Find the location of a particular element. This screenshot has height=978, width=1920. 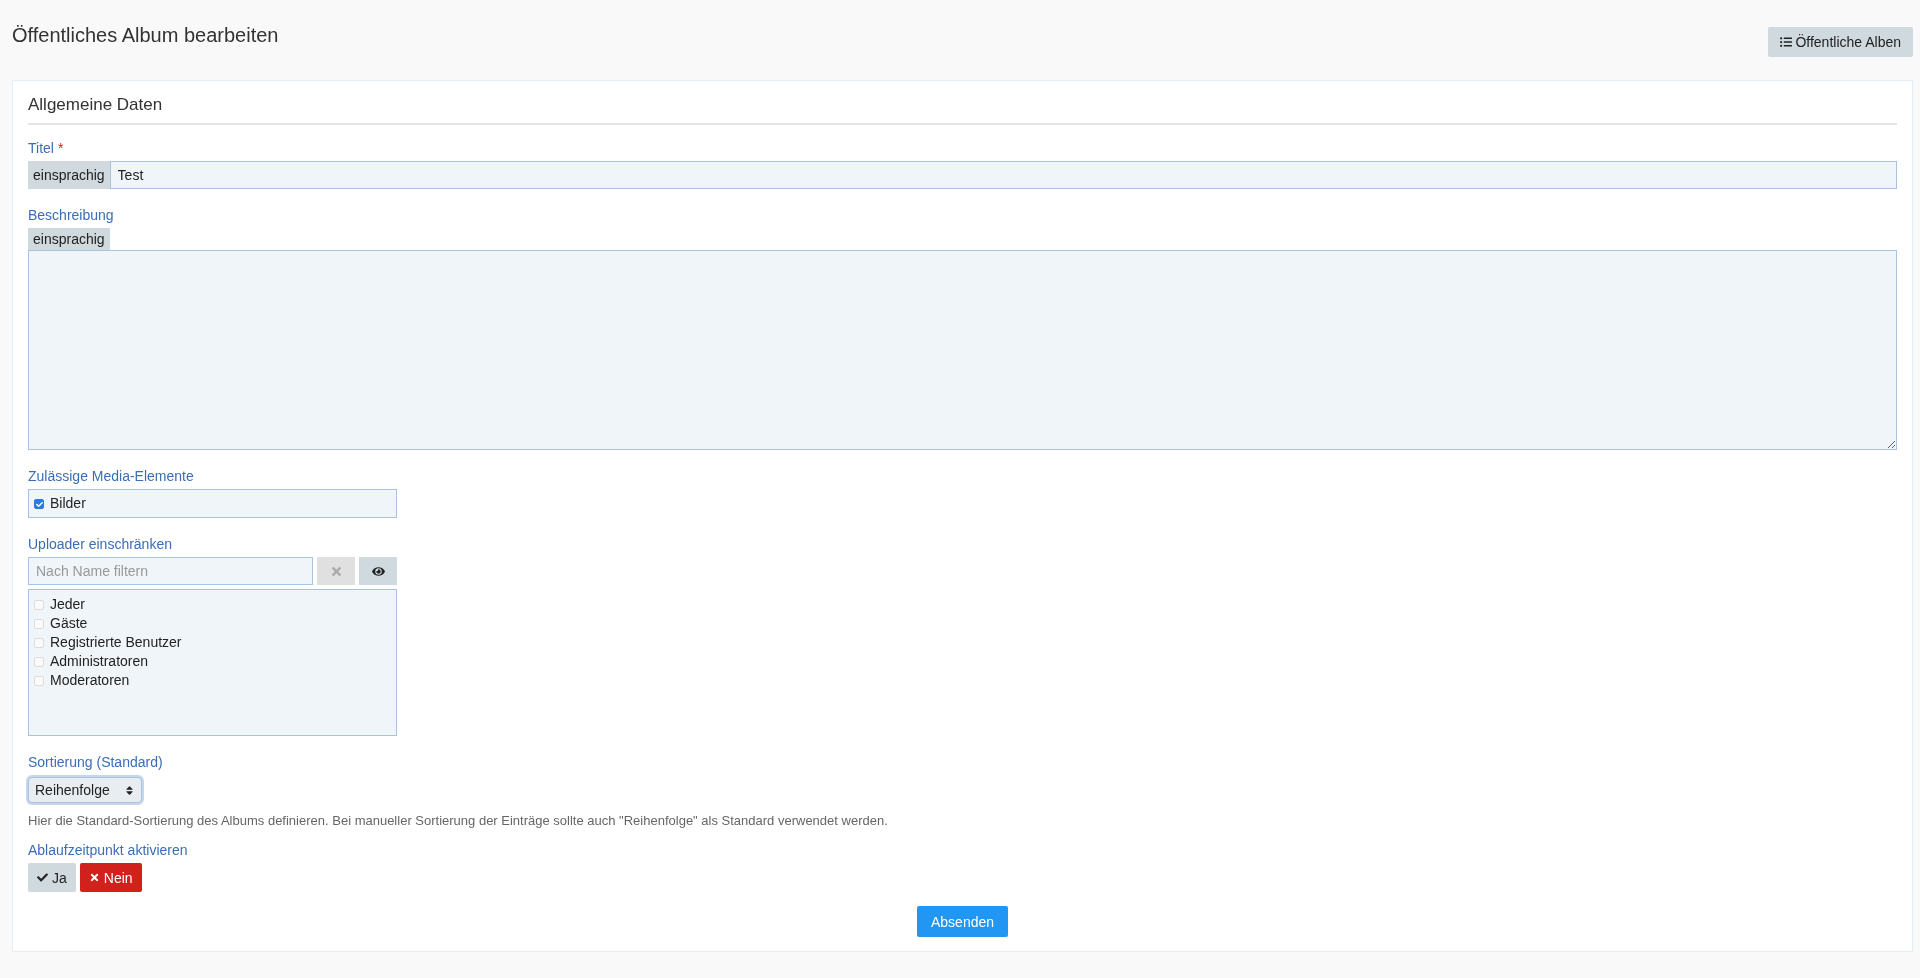

eye-icon is located at coordinates (378, 571).